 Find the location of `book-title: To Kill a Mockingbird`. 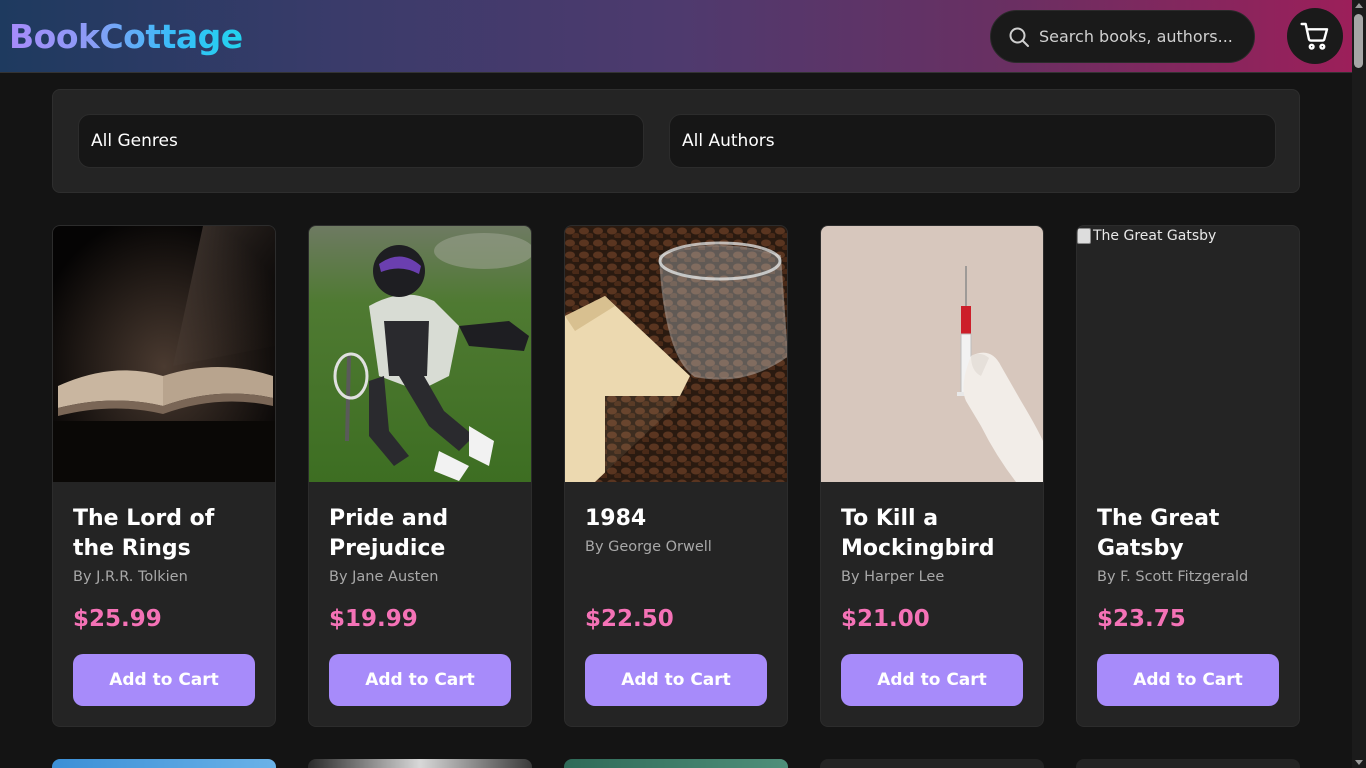

book-title: To Kill a Mockingbird is located at coordinates (918, 533).